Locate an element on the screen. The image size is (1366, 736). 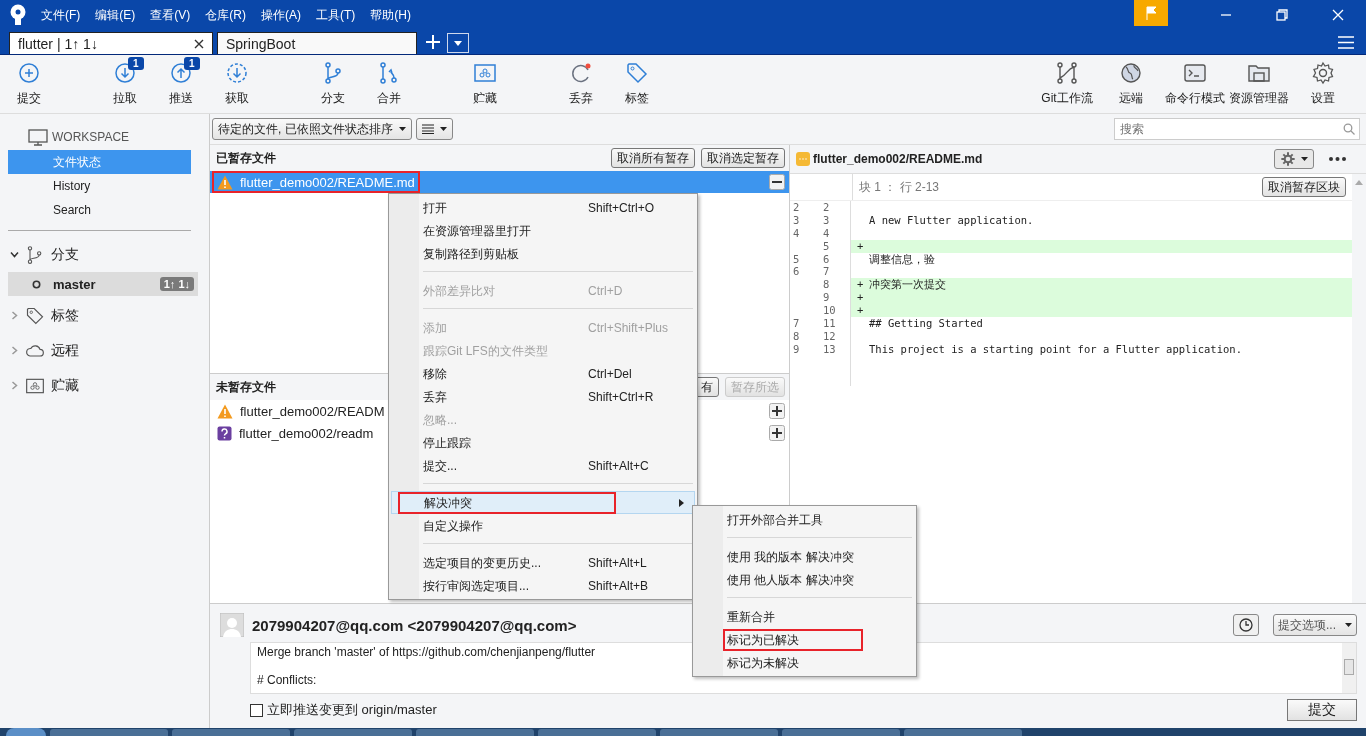
line-number: 13 is located at coordinates (829, 349).